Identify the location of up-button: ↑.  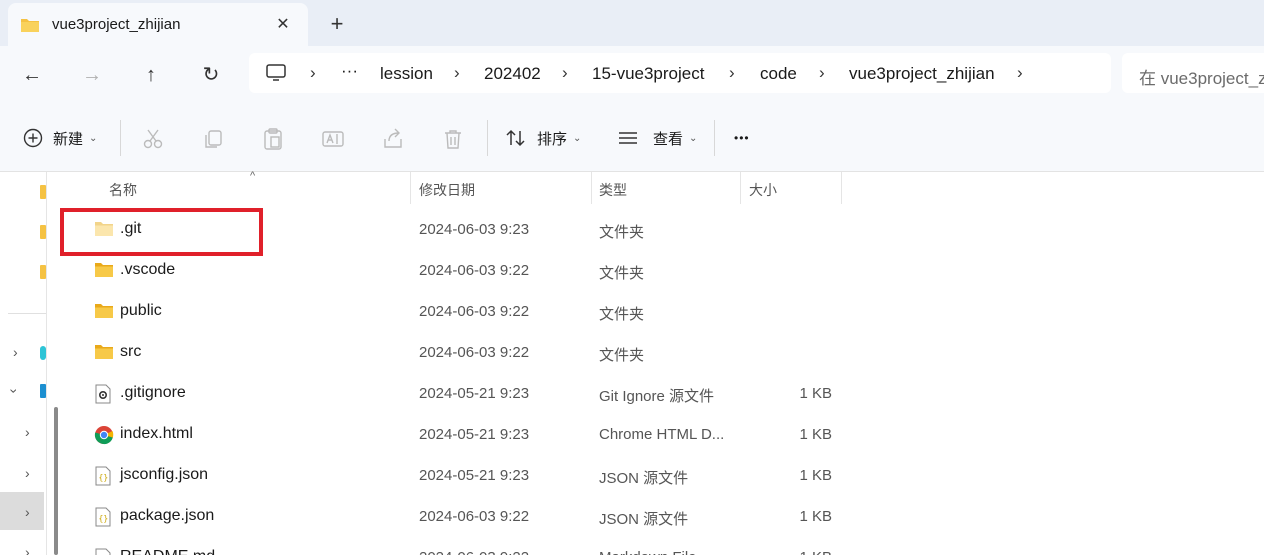
(151, 75).